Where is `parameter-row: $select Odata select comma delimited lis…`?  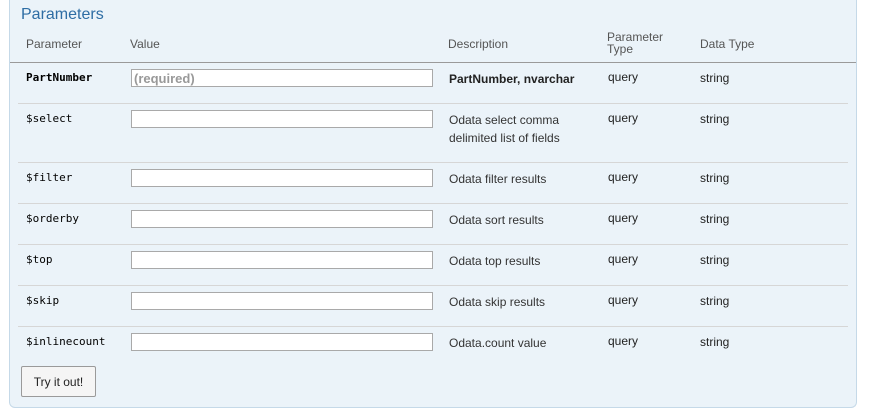
parameter-row: $select Odata select comma delimited lis… is located at coordinates (433, 133).